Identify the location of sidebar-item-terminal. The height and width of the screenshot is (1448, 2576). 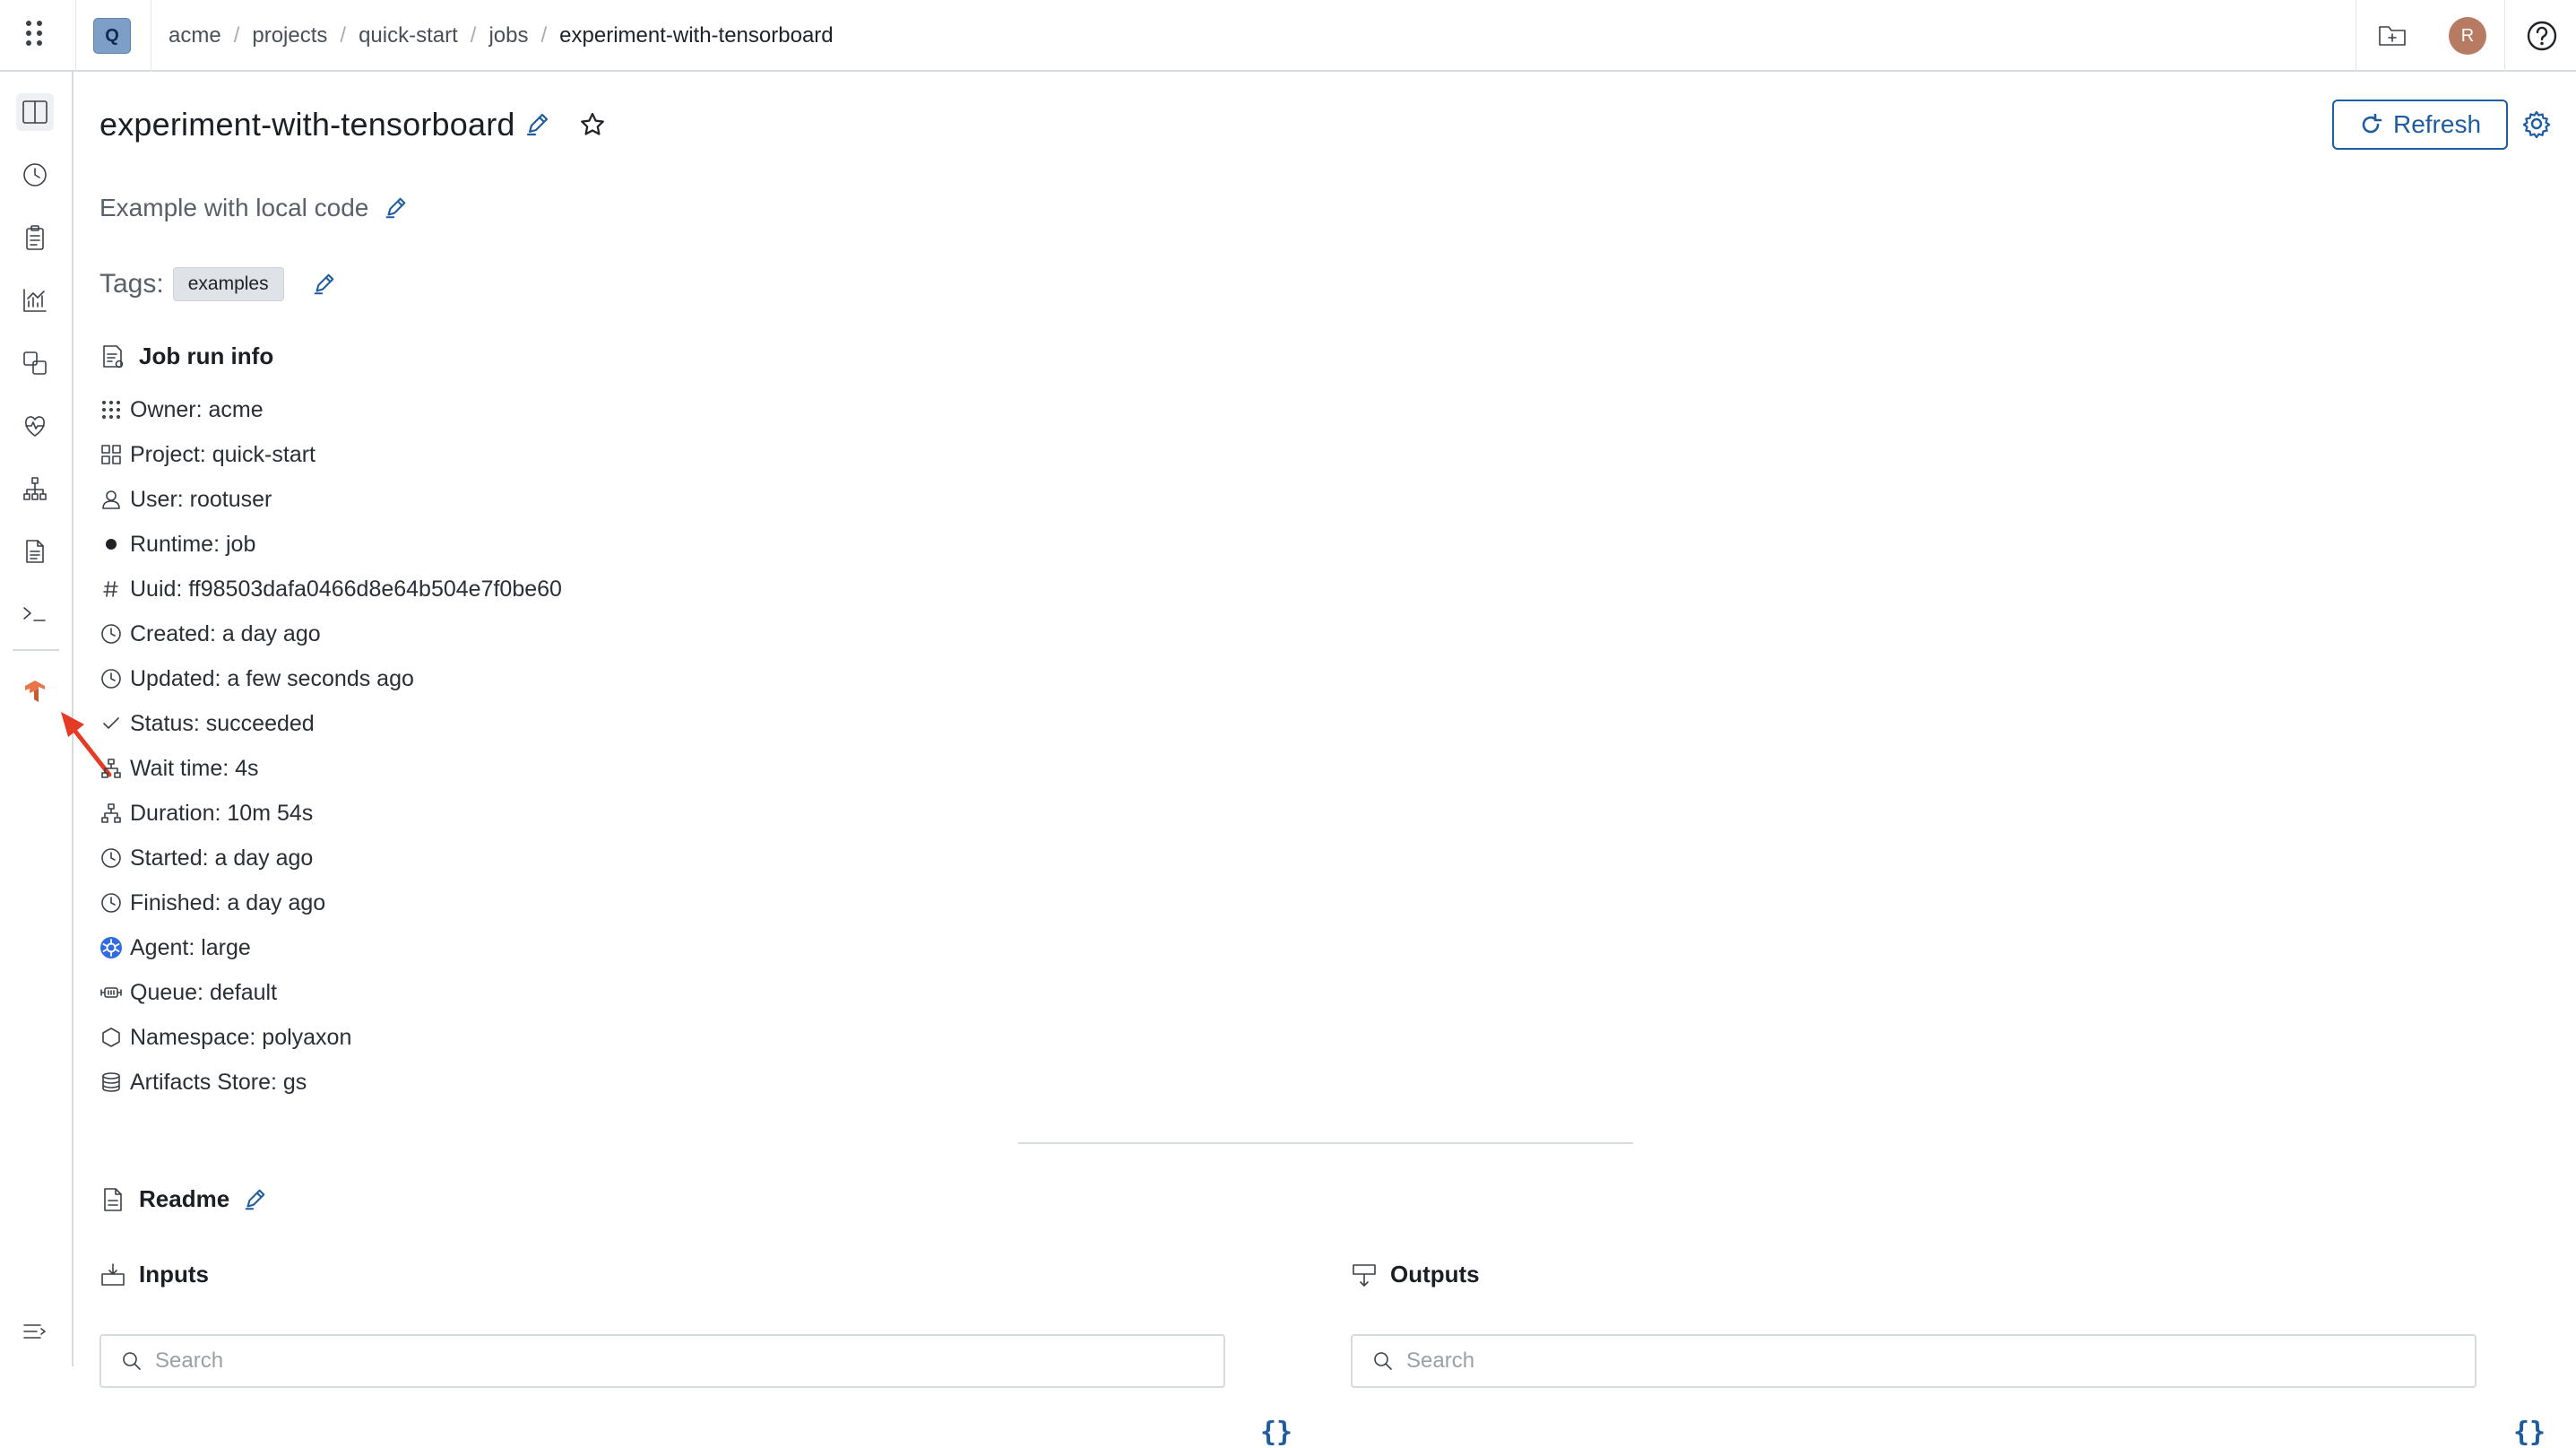
(35, 614).